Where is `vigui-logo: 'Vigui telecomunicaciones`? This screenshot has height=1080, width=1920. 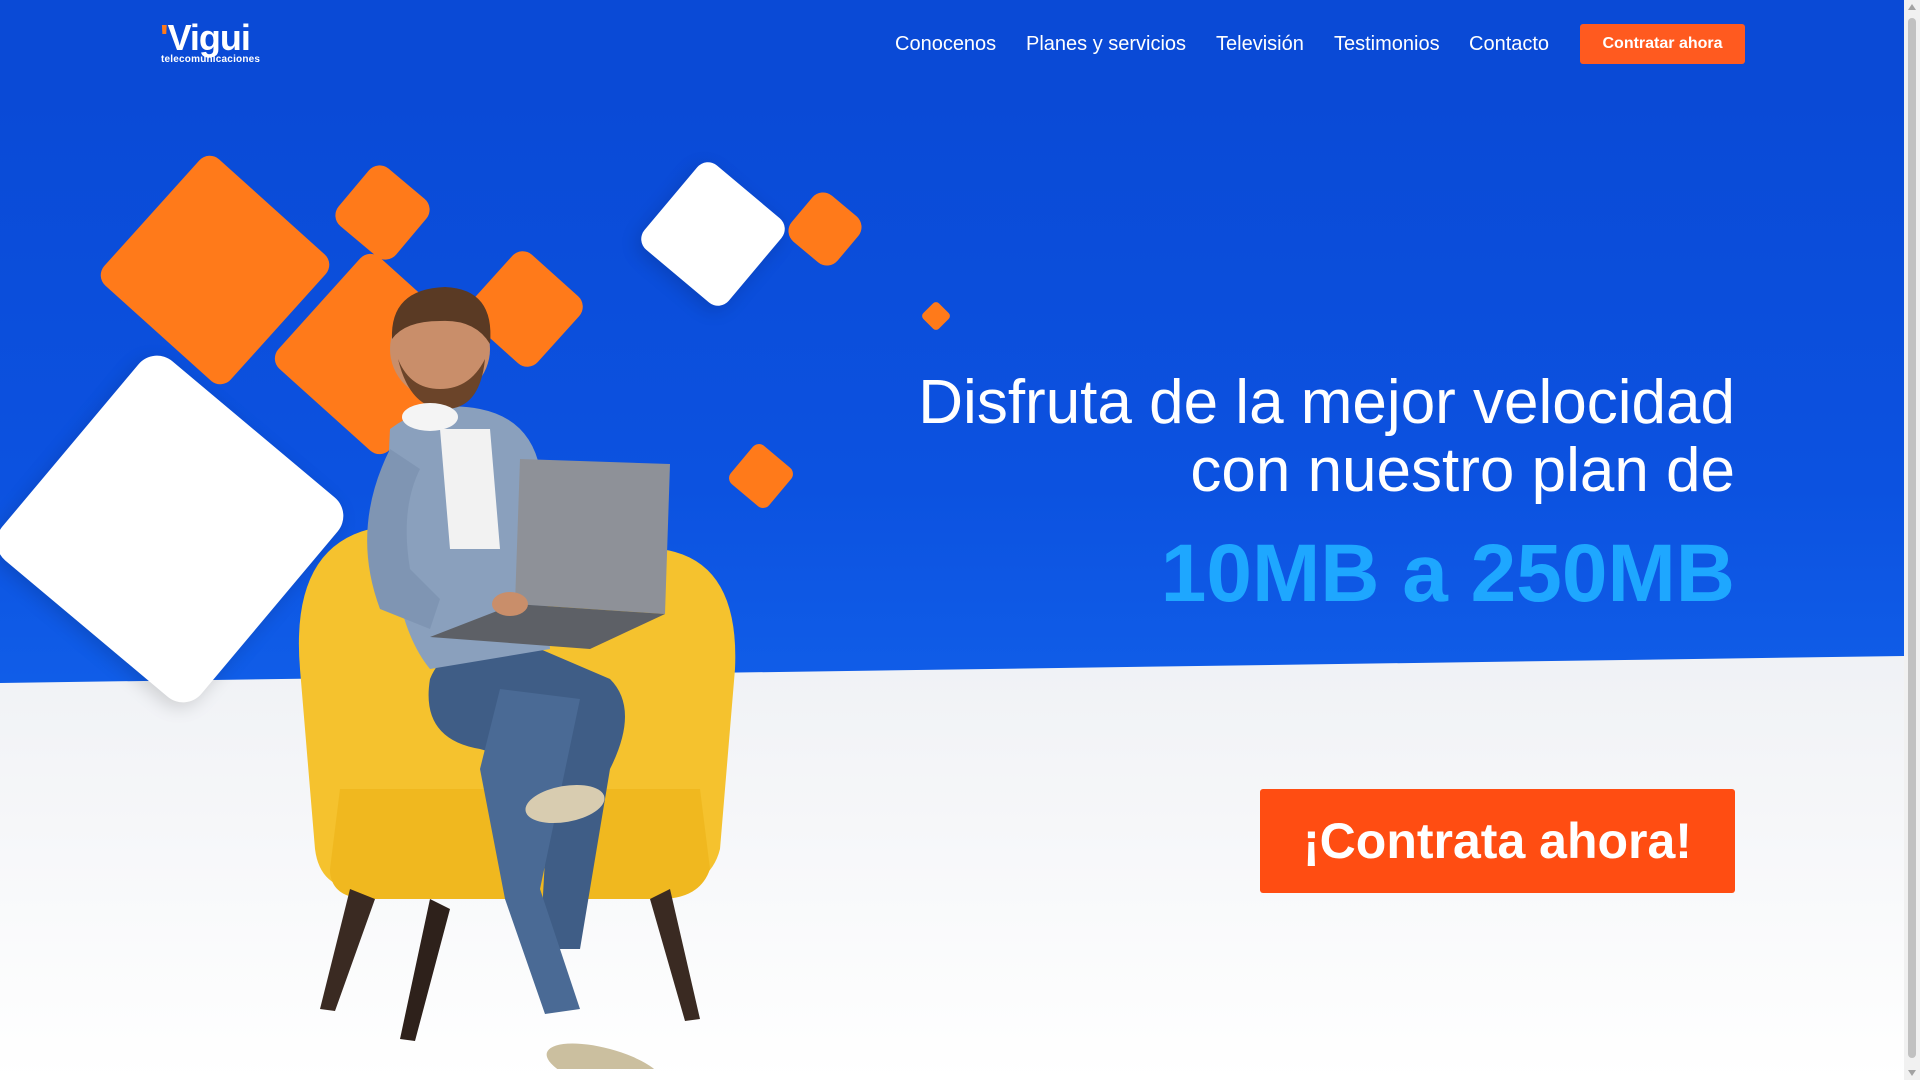 vigui-logo: 'Vigui telecomunicaciones is located at coordinates (215, 43).